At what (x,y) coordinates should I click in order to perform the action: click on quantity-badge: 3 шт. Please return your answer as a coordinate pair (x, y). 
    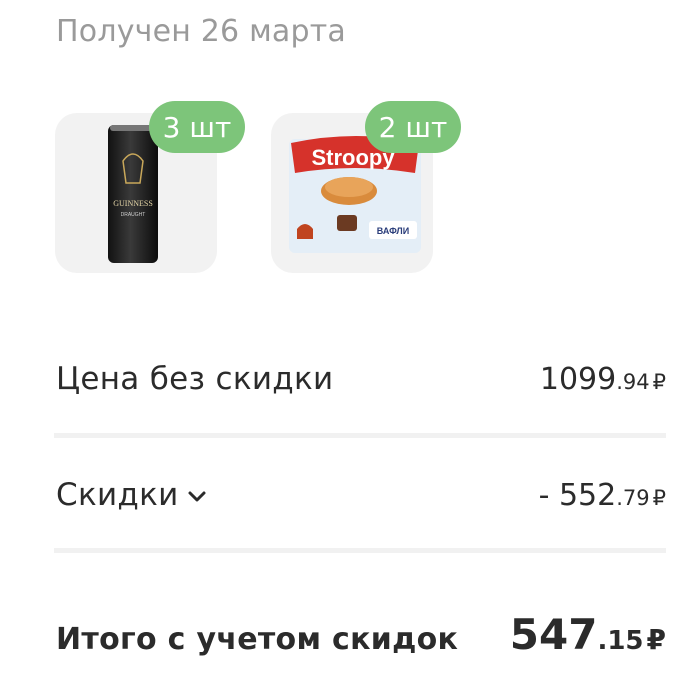
    Looking at the image, I should click on (197, 127).